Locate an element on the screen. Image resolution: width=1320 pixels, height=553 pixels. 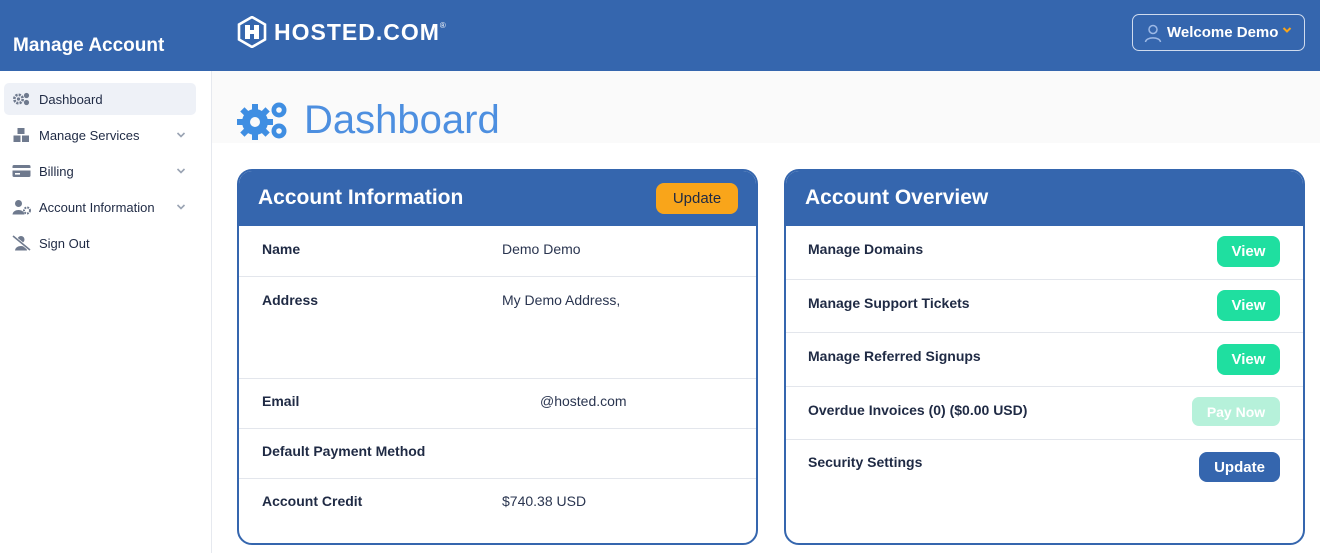
logo-text: HOSTED.COM® is located at coordinates (360, 31).